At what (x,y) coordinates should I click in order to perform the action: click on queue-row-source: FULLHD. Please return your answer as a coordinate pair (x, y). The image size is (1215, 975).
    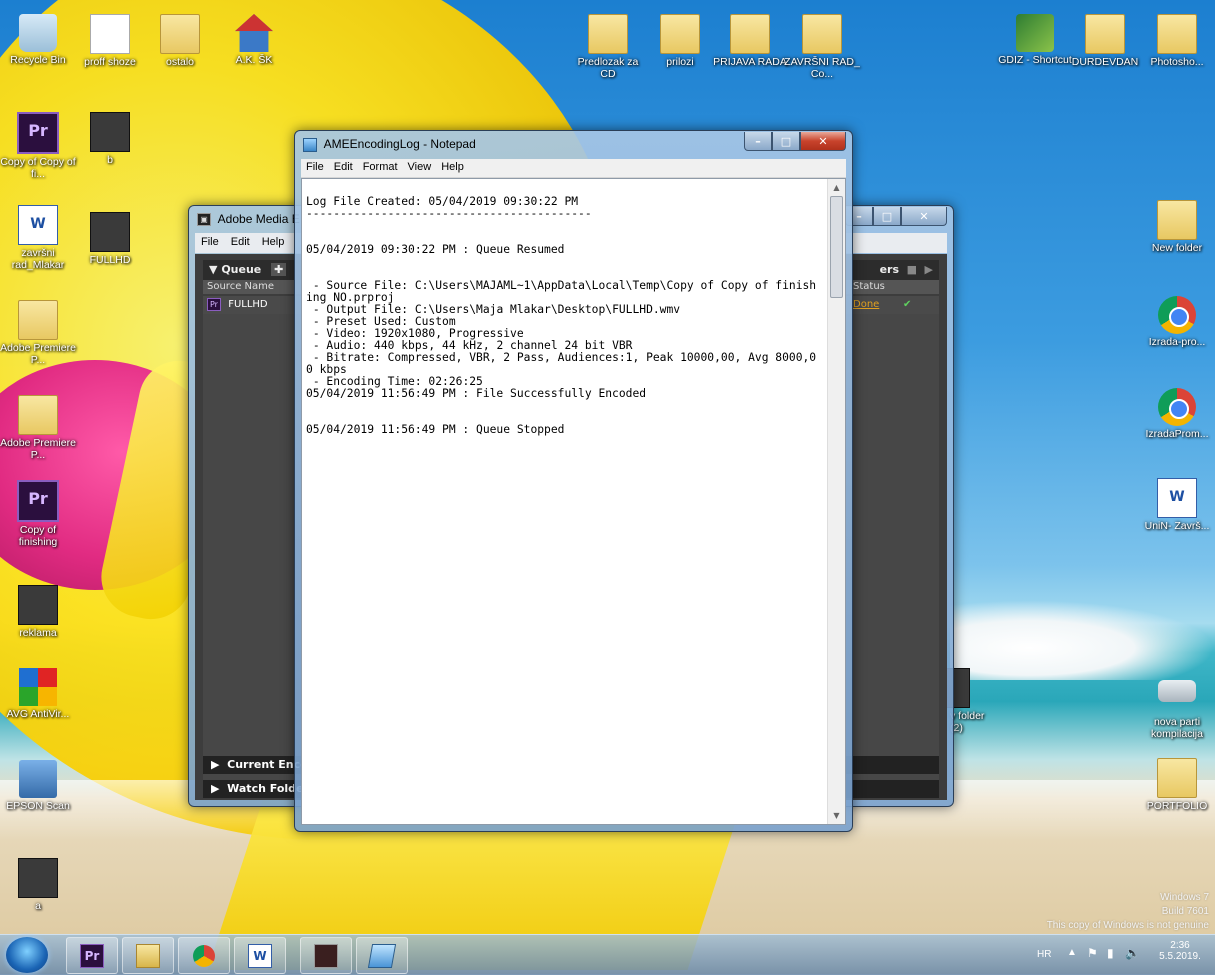
    Looking at the image, I should click on (248, 304).